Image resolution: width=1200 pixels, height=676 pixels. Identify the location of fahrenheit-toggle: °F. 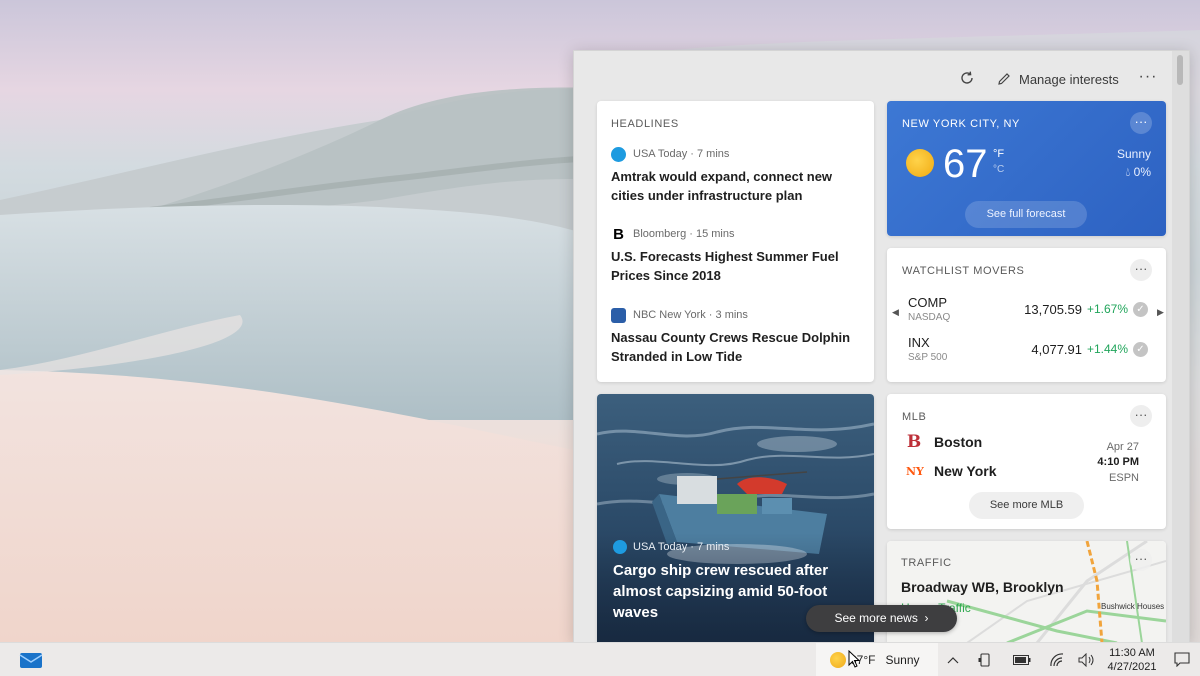
(998, 154).